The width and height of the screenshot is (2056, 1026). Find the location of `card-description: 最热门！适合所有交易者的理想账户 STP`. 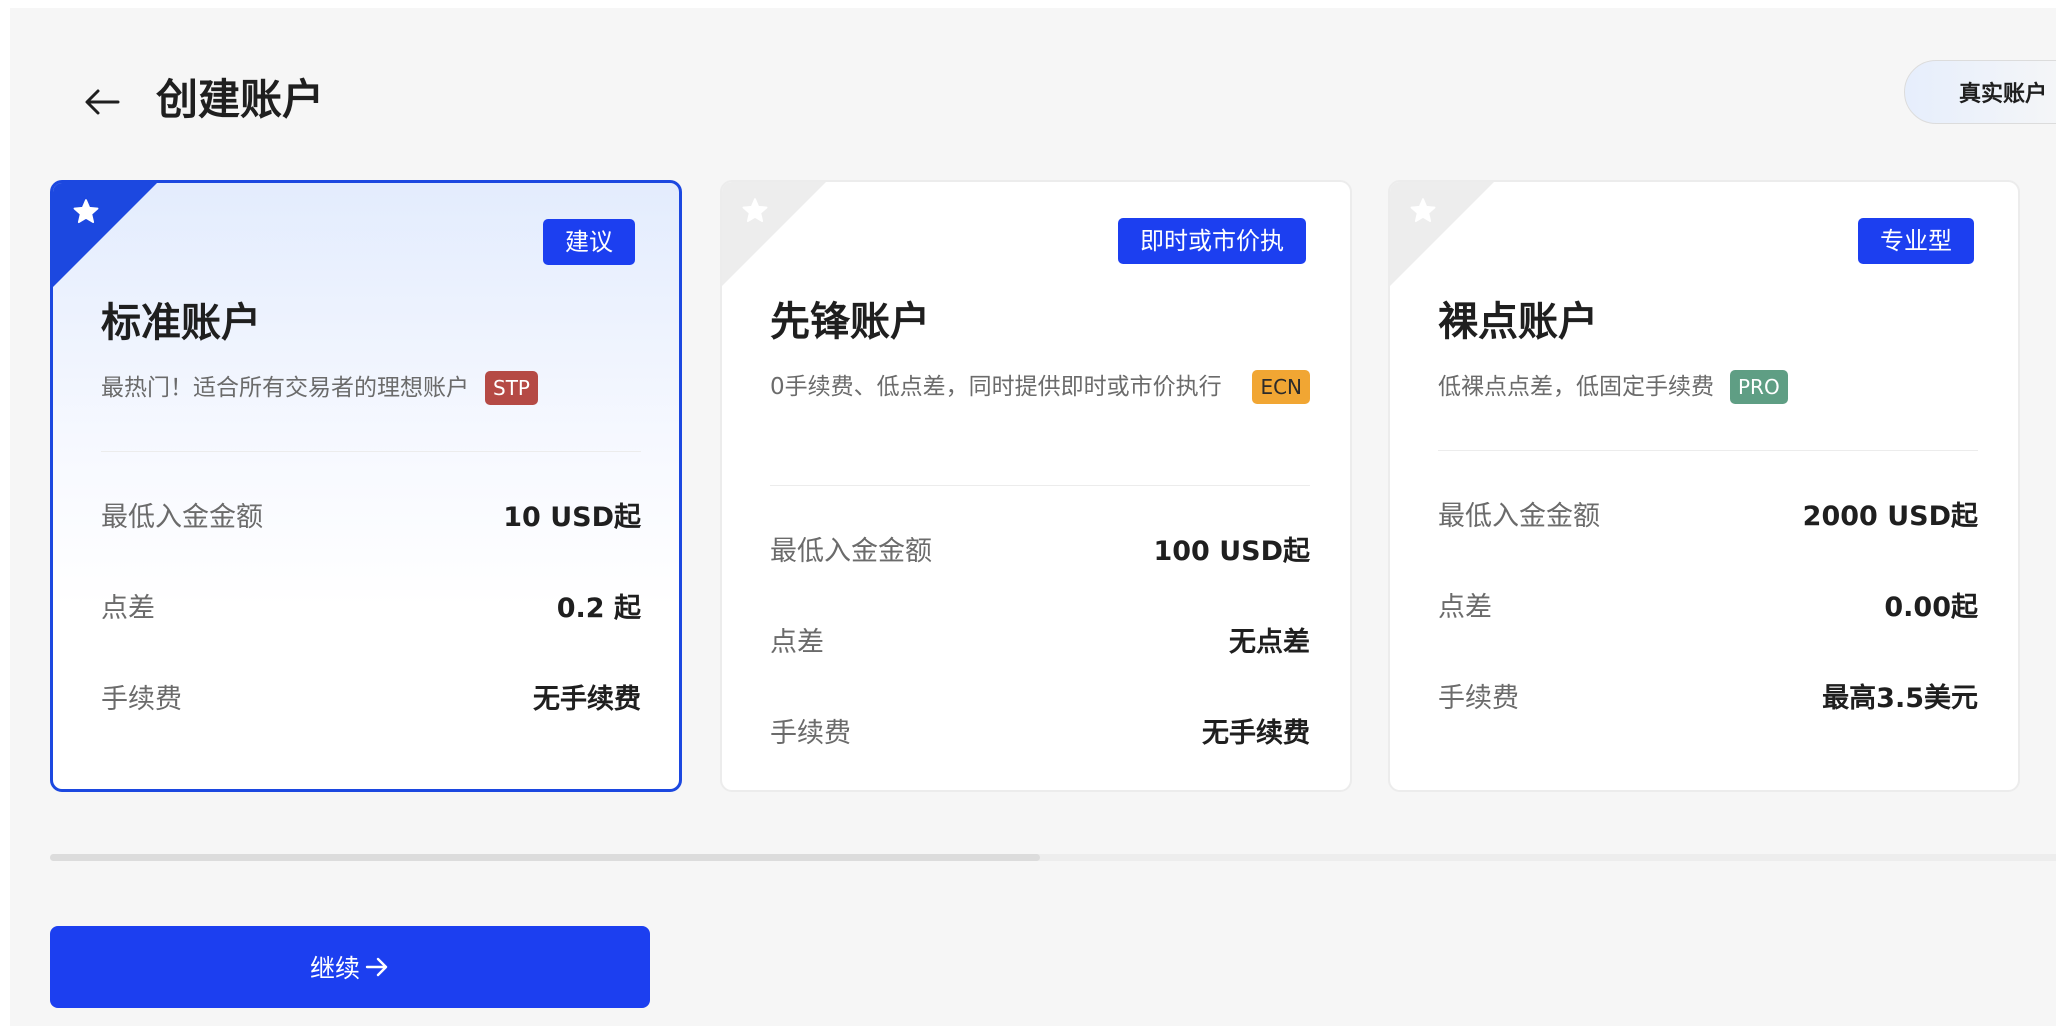

card-description: 最热门！适合所有交易者的理想账户 STP is located at coordinates (371, 388).